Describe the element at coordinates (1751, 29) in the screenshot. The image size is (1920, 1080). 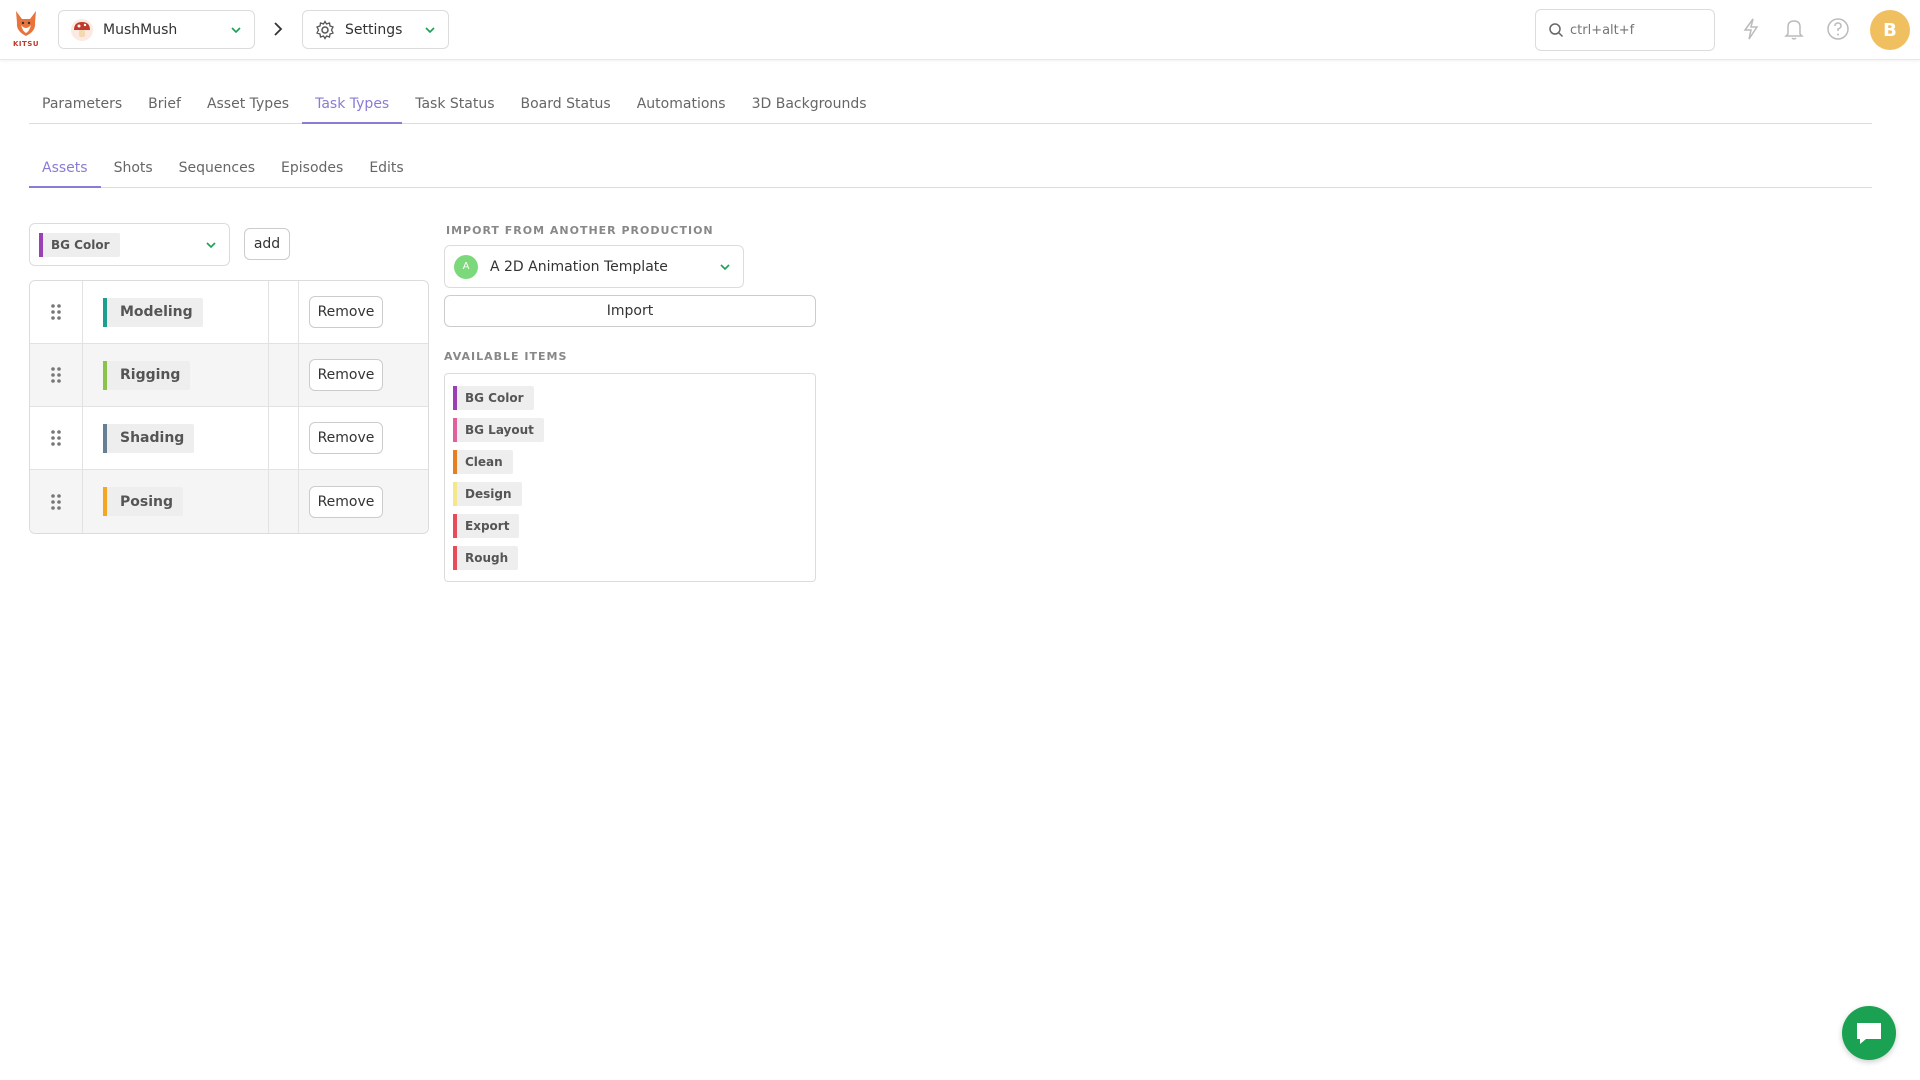
I see `lightning-icon` at that location.